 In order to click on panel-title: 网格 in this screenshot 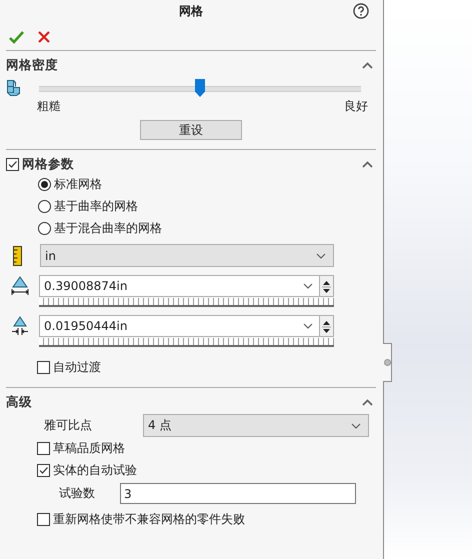, I will do `click(191, 11)`.